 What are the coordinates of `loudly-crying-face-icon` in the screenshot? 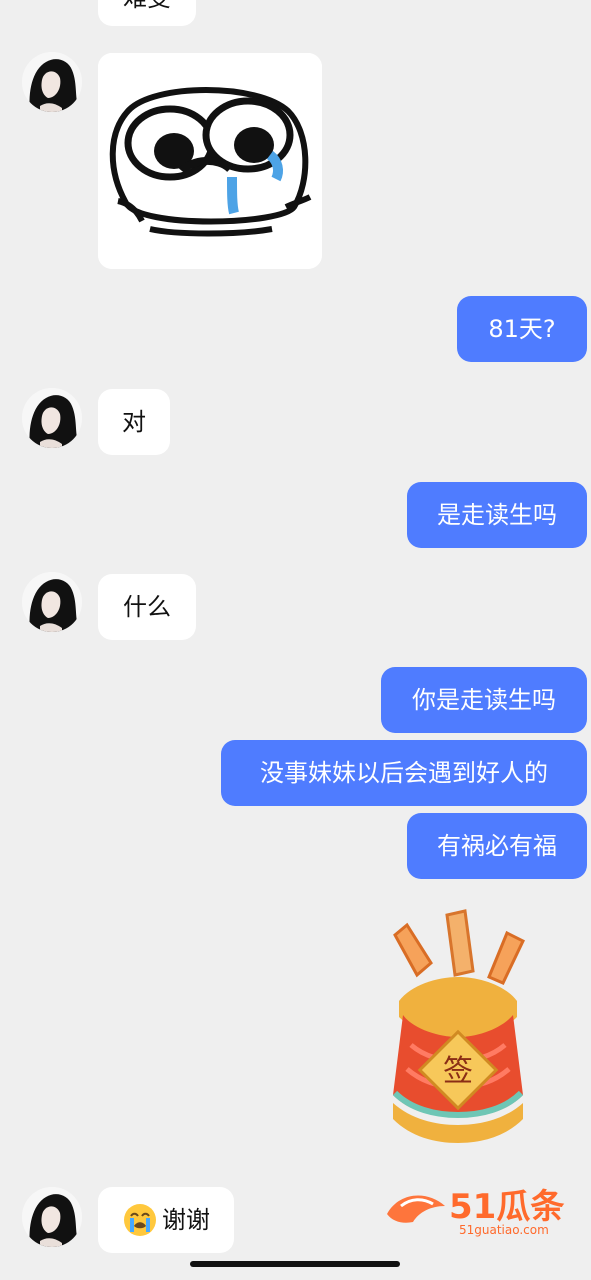 It's located at (140, 1220).